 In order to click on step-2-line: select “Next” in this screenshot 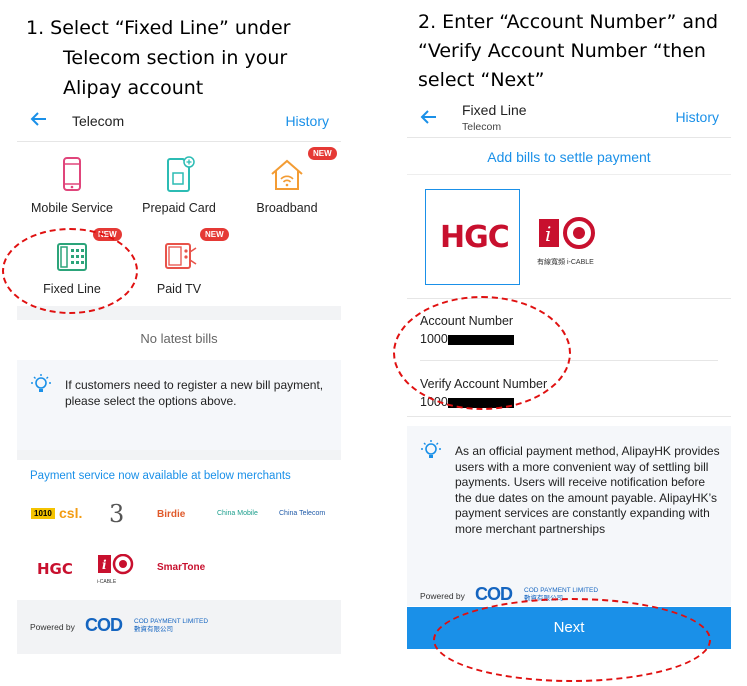, I will do `click(481, 80)`.